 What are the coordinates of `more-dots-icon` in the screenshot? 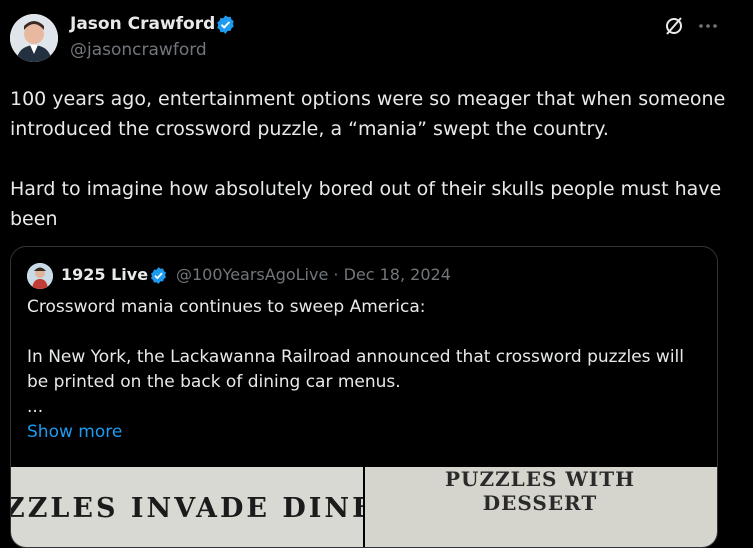 It's located at (708, 26).